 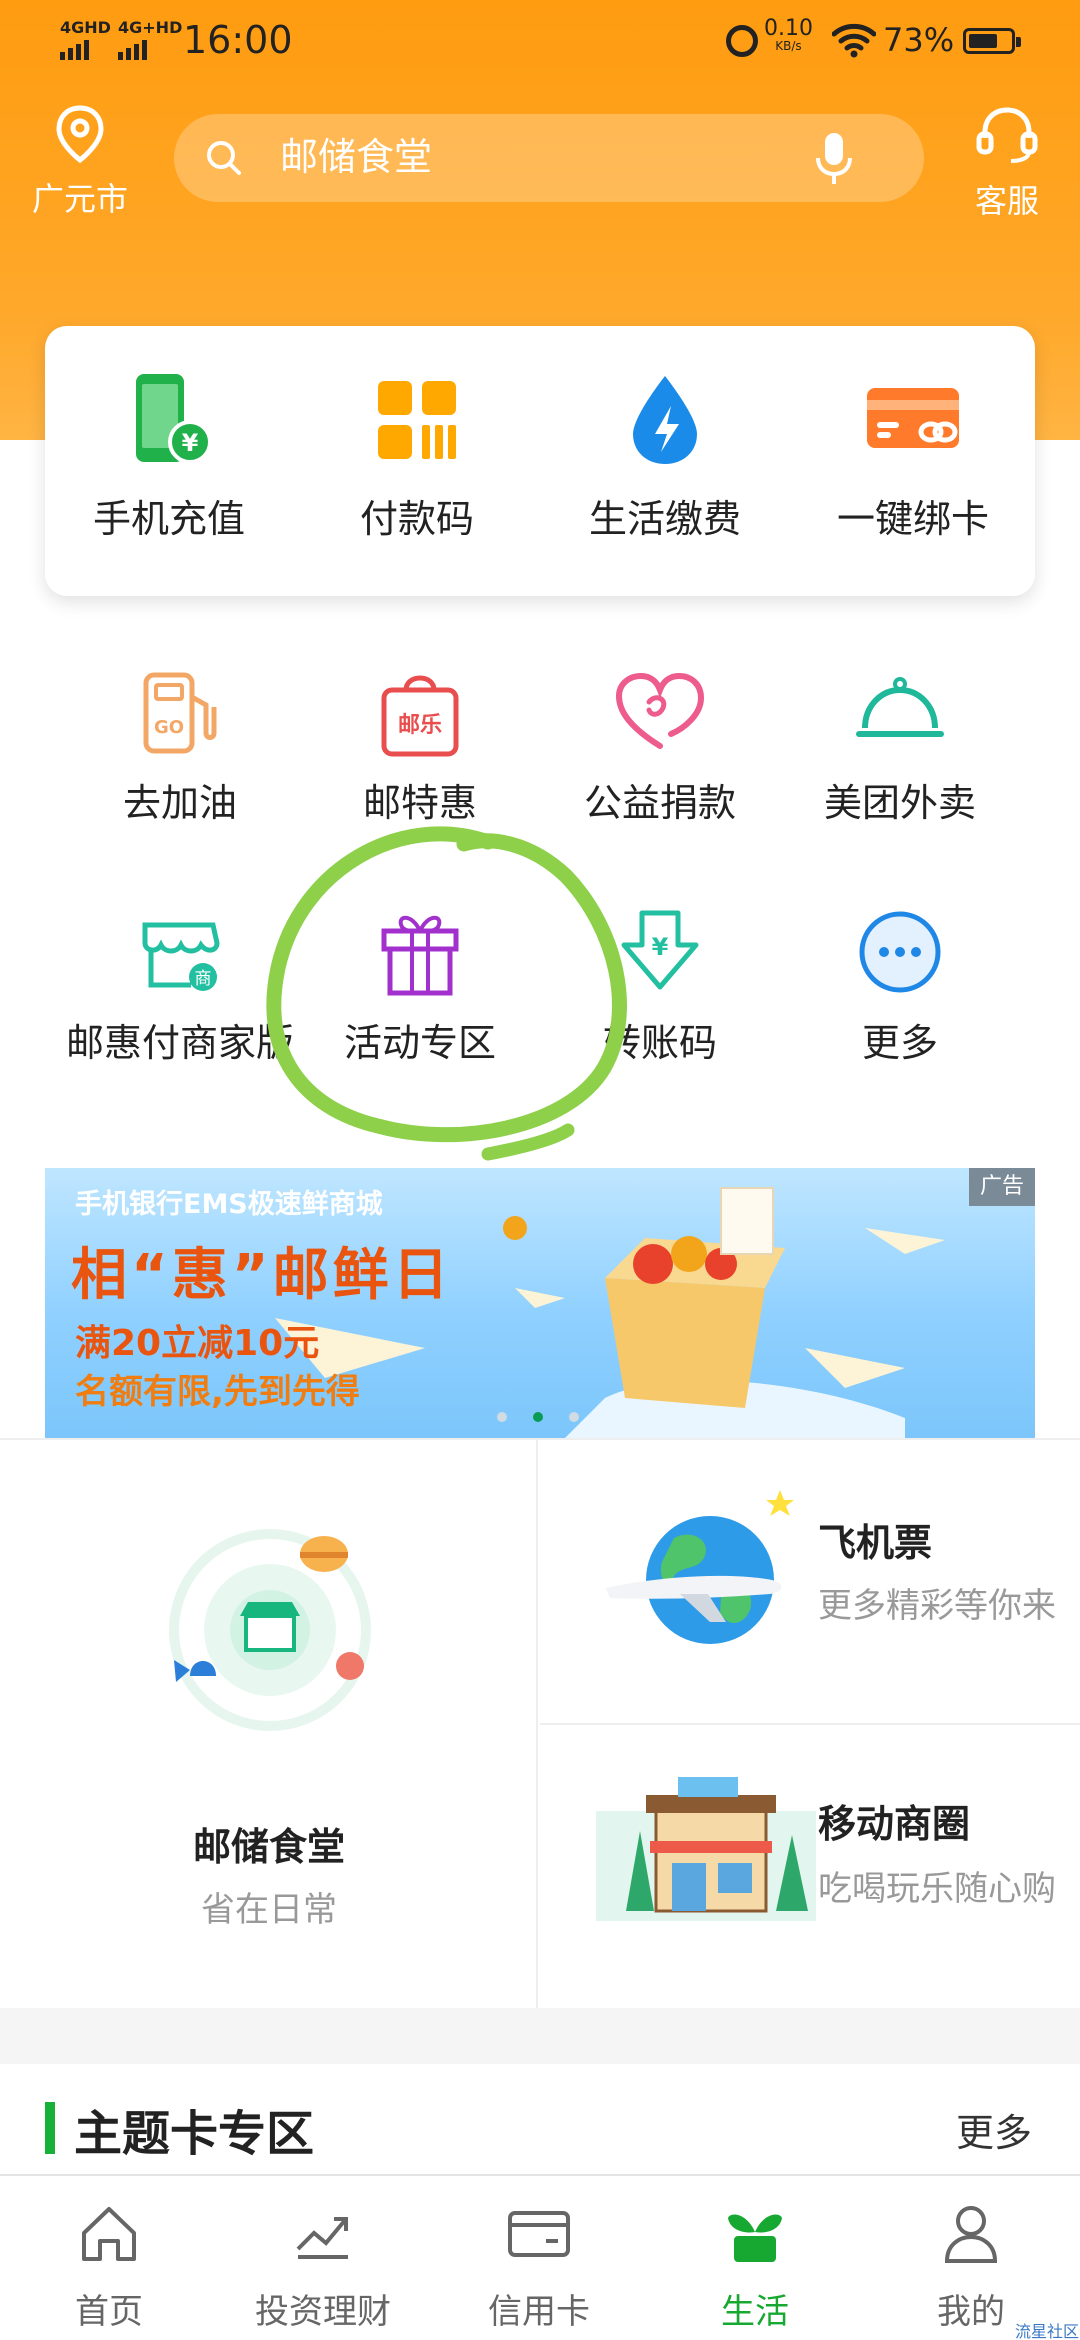 I want to click on more-icon, so click(x=900, y=952).